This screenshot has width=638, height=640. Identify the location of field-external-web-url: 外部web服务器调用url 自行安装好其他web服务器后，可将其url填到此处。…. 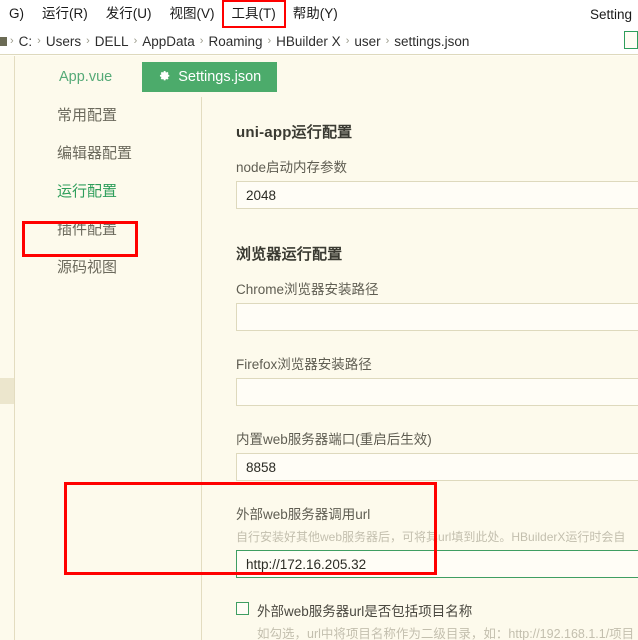
(437, 540).